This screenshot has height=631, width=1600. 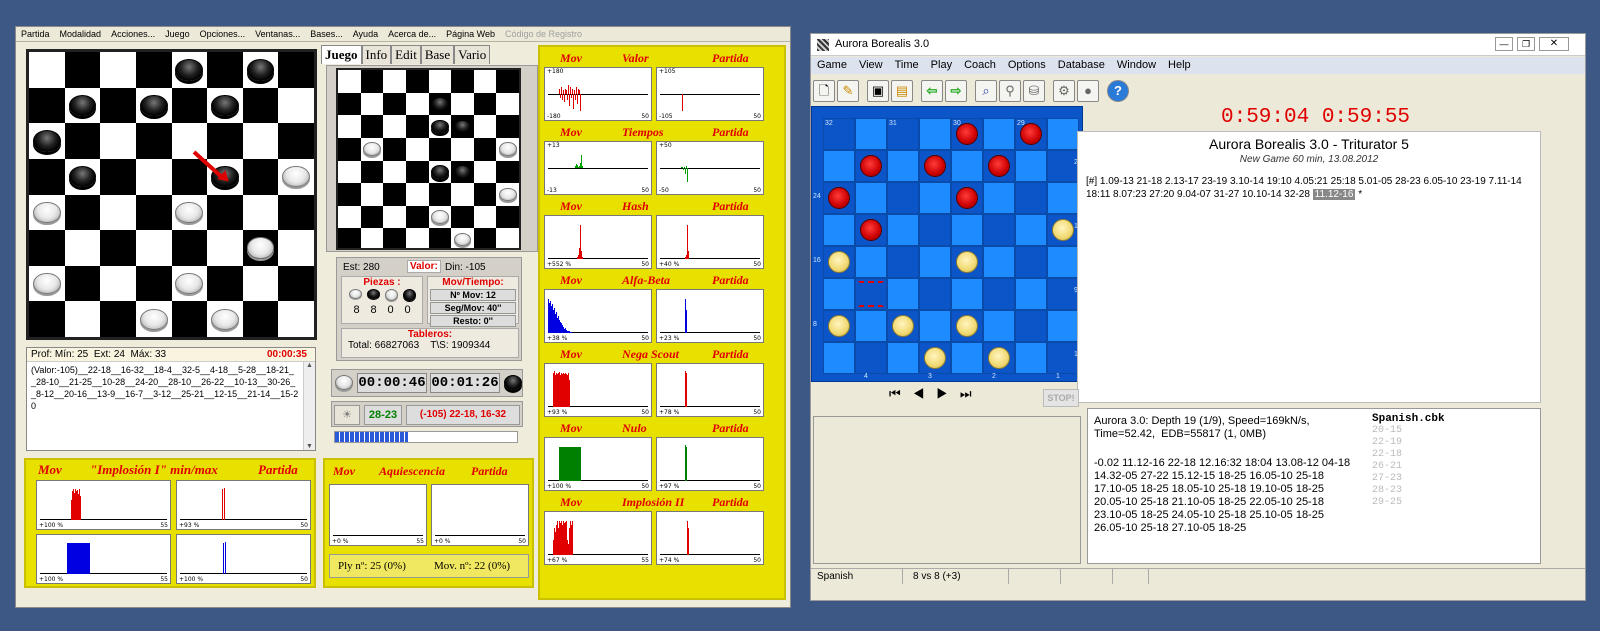 I want to click on best-line-button: (-105) 22-18, 16-32, so click(x=463, y=415).